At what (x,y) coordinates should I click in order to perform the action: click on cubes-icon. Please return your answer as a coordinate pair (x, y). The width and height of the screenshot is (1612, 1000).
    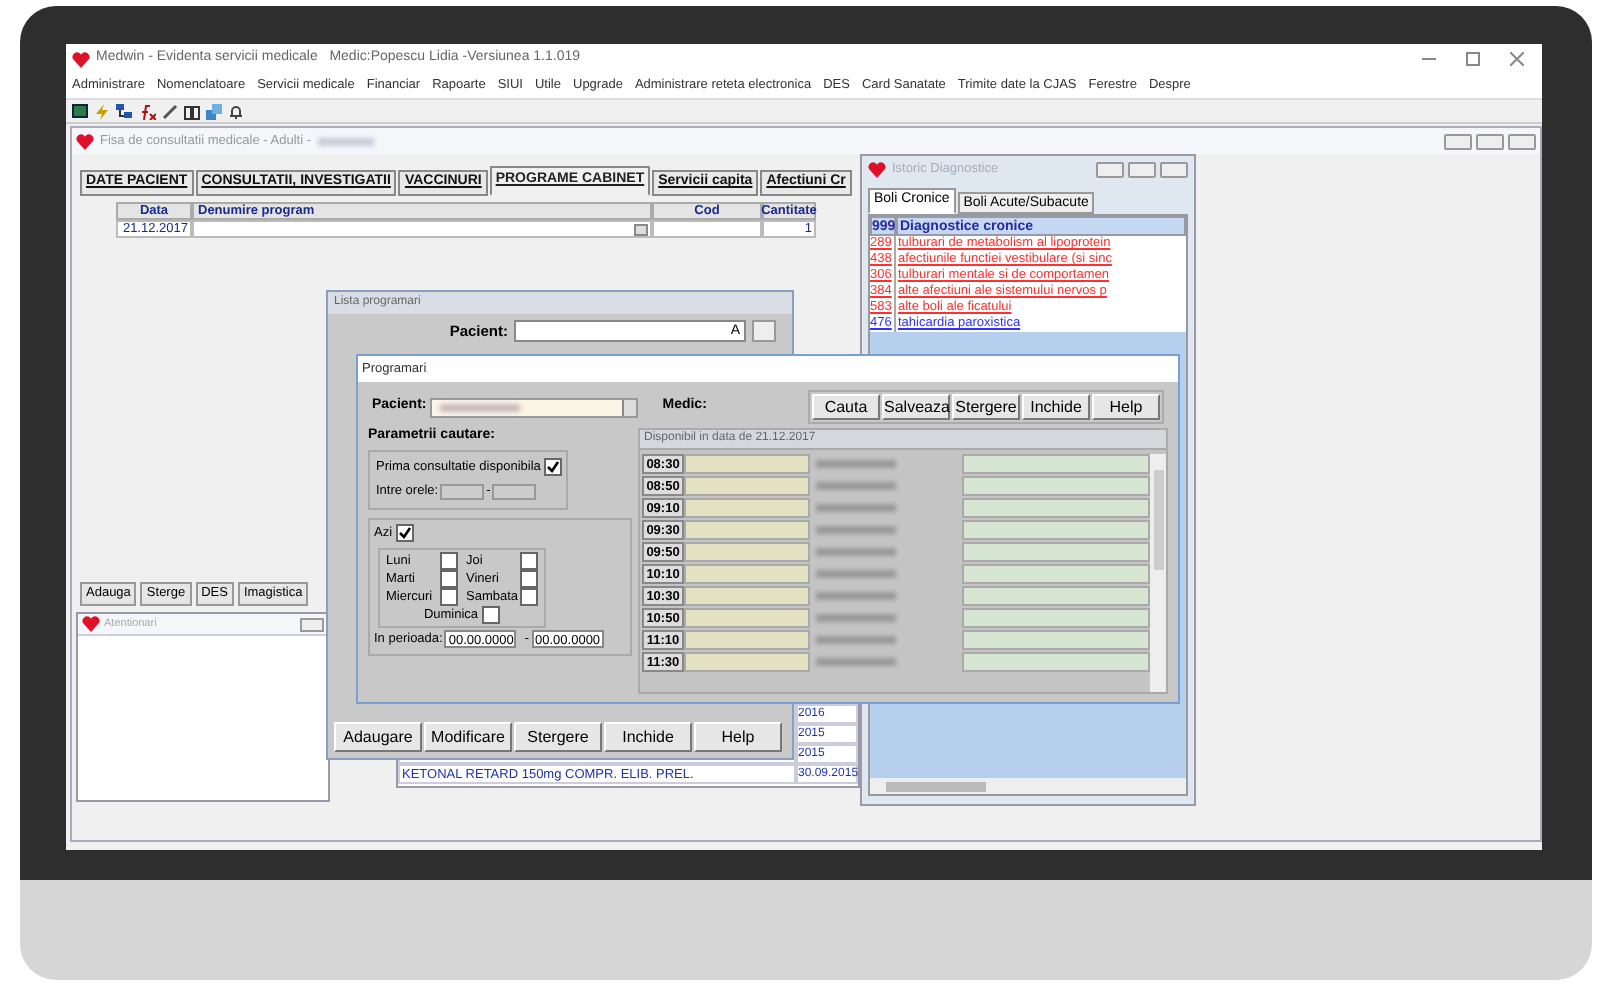
    Looking at the image, I should click on (214, 111).